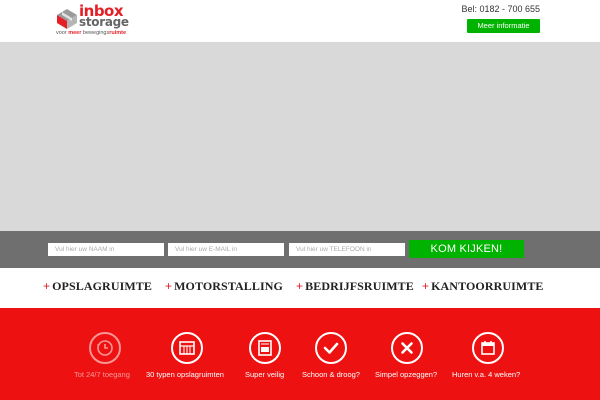 This screenshot has height=400, width=600. What do you see at coordinates (226, 249) in the screenshot?
I see `email-input` at bounding box center [226, 249].